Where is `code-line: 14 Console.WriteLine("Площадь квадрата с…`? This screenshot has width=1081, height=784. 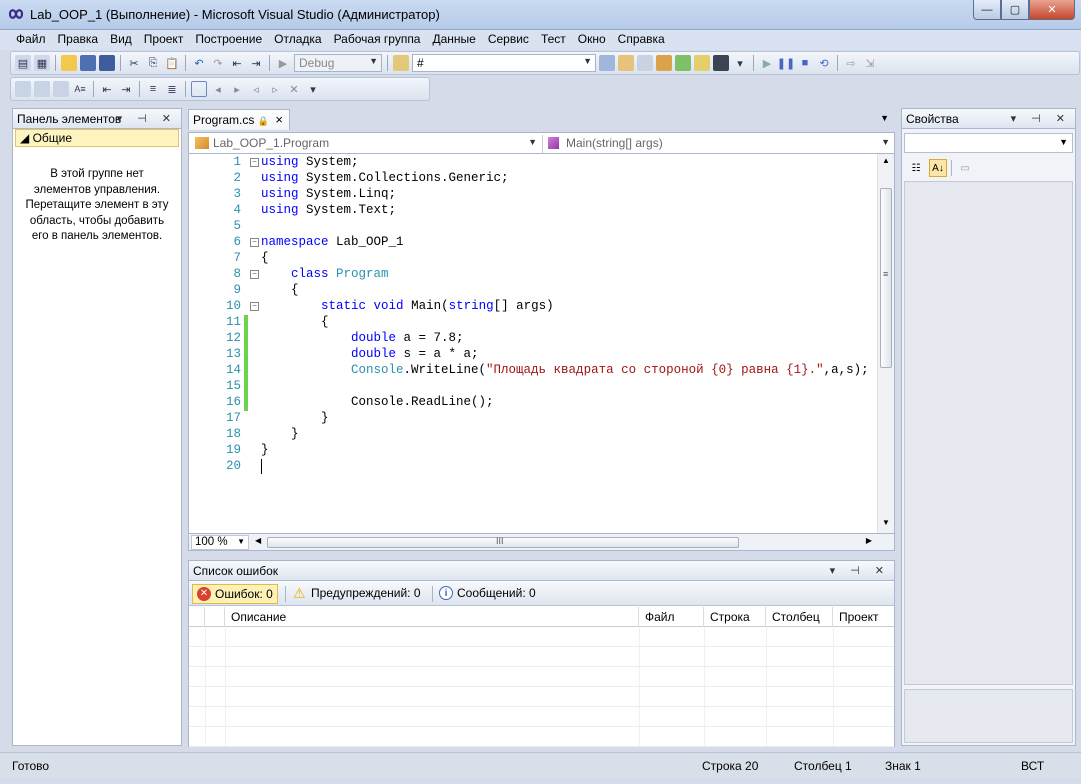 code-line: 14 Console.WriteLine("Площадь квадрата с… is located at coordinates (534, 371).